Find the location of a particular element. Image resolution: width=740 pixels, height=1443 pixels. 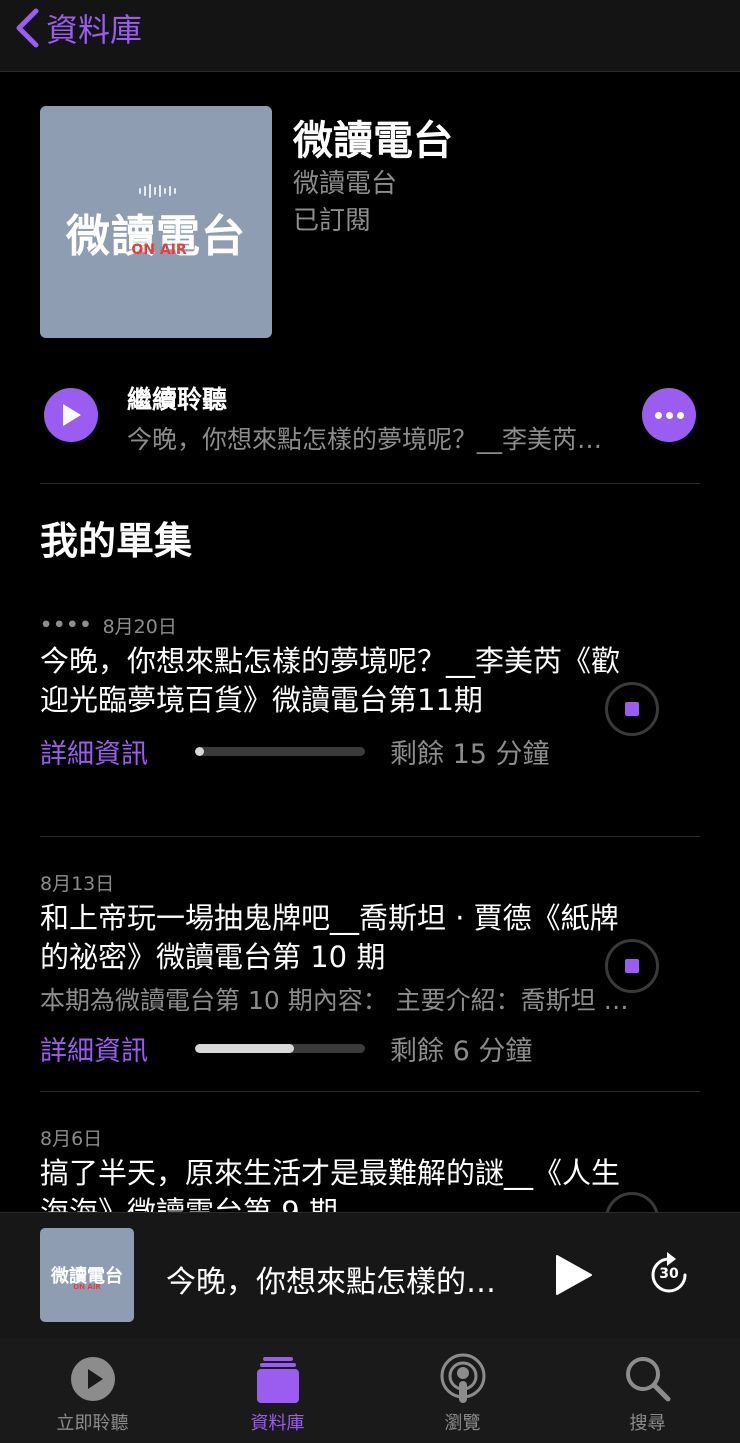

show-artwork: 微讀電台 ON AIR is located at coordinates (156, 222).